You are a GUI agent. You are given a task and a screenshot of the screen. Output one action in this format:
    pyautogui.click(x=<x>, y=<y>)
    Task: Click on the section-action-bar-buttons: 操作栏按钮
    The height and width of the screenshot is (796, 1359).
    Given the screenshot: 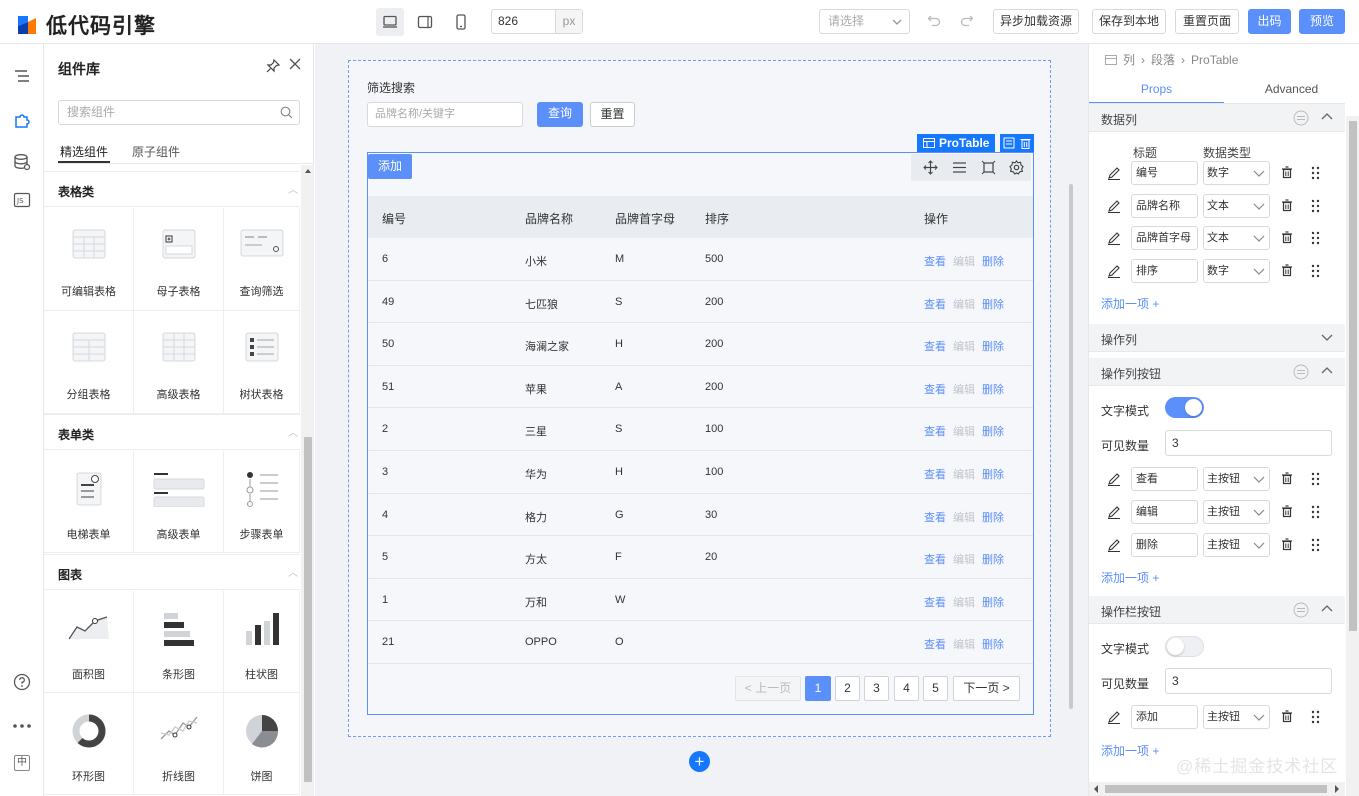 What is the action you would take?
    pyautogui.click(x=1217, y=610)
    